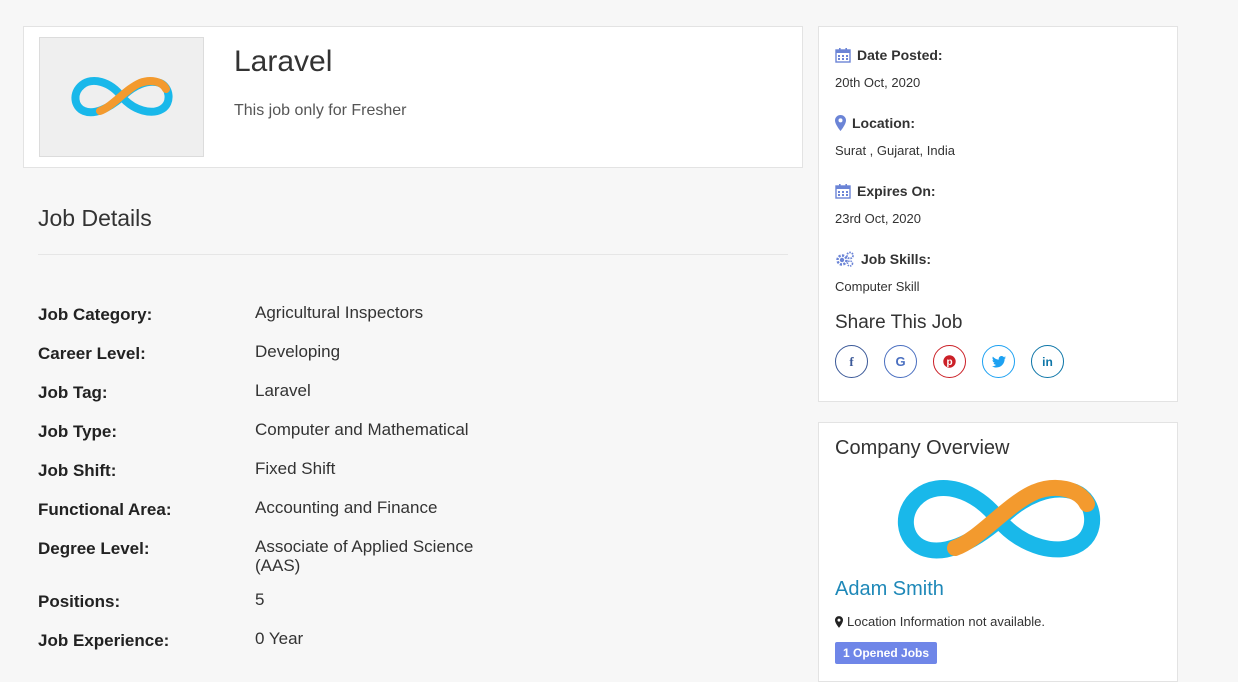 Image resolution: width=1238 pixels, height=682 pixels. Describe the element at coordinates (922, 448) in the screenshot. I see `company-overview-heading: Company Overview` at that location.